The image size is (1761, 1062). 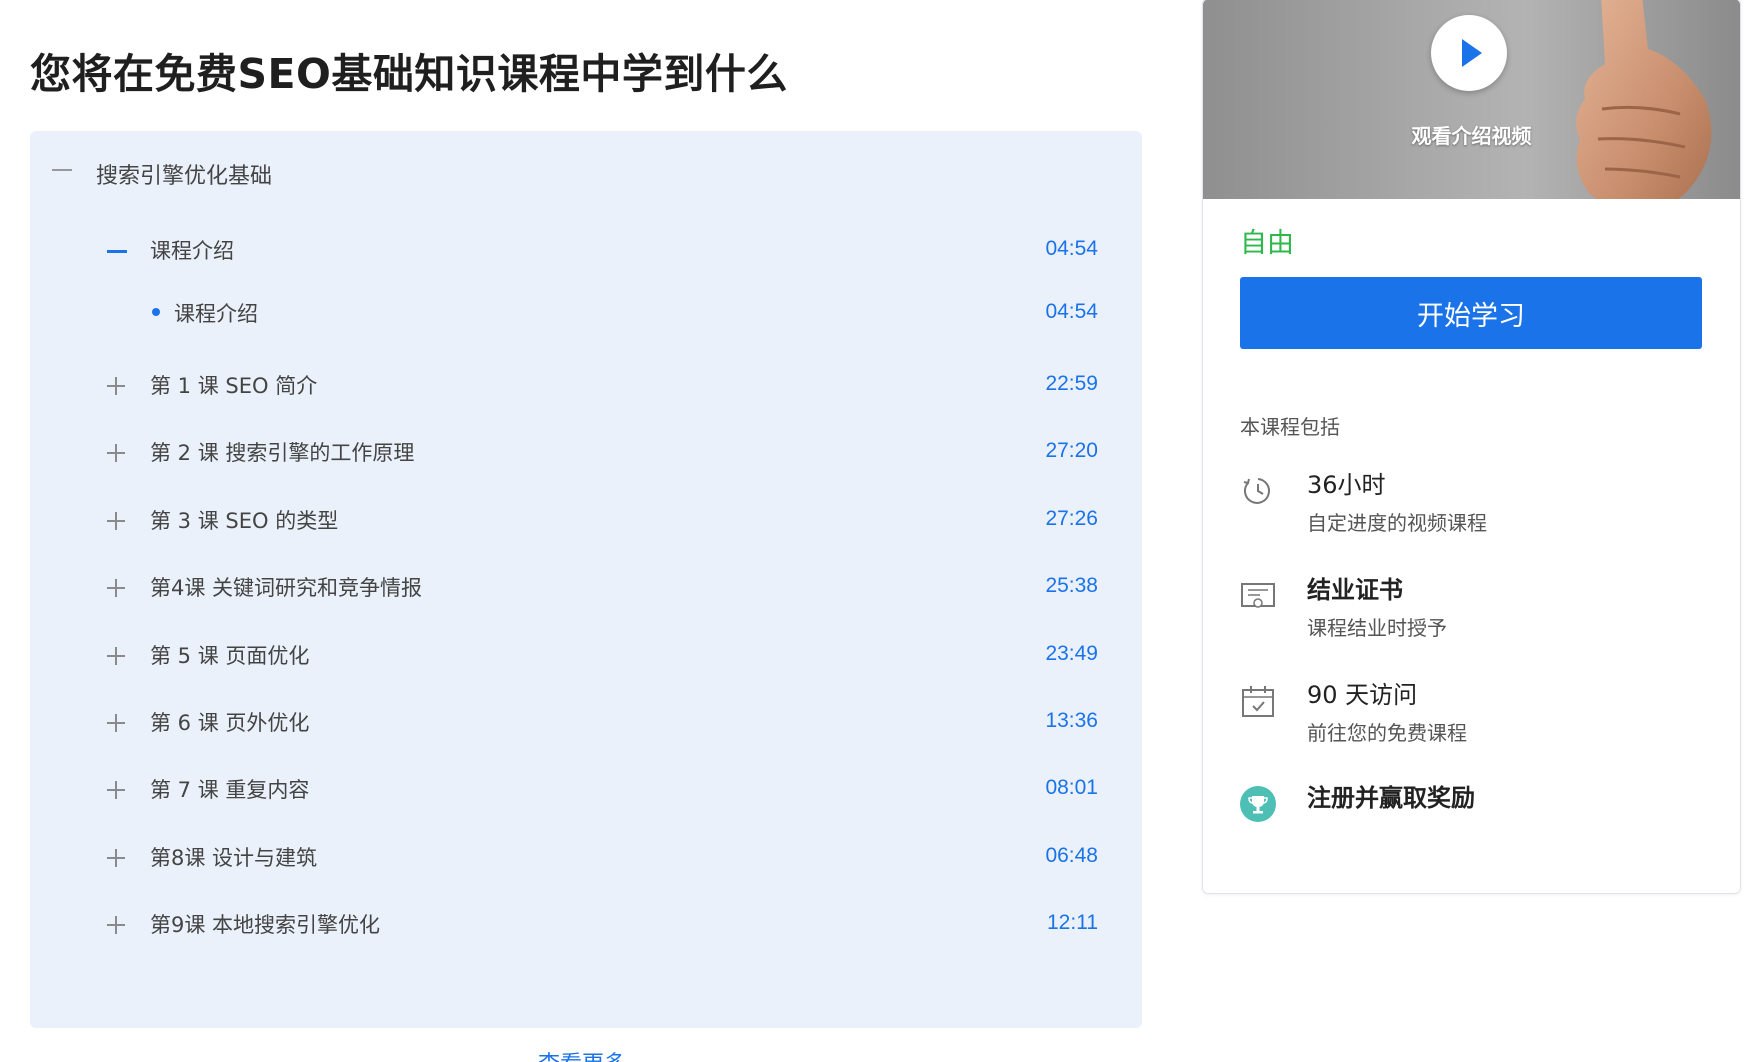 I want to click on lesson-title: 第 7 课 重复内容, so click(x=230, y=790).